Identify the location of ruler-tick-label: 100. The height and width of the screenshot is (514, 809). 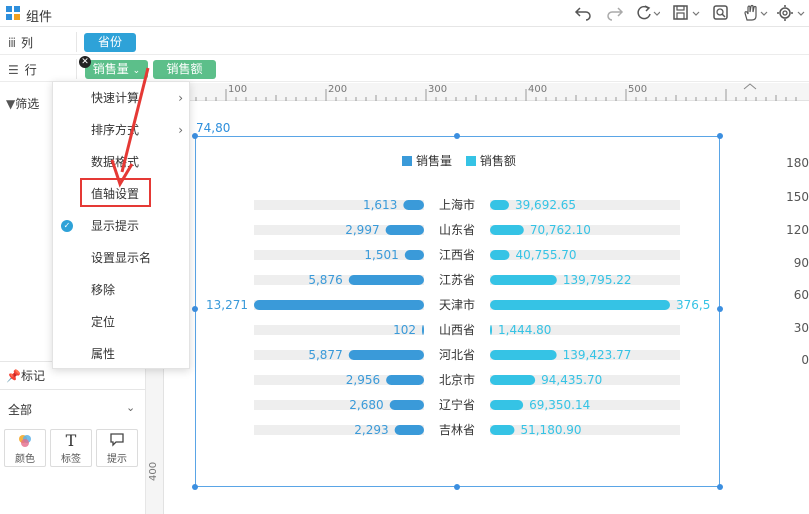
(238, 89).